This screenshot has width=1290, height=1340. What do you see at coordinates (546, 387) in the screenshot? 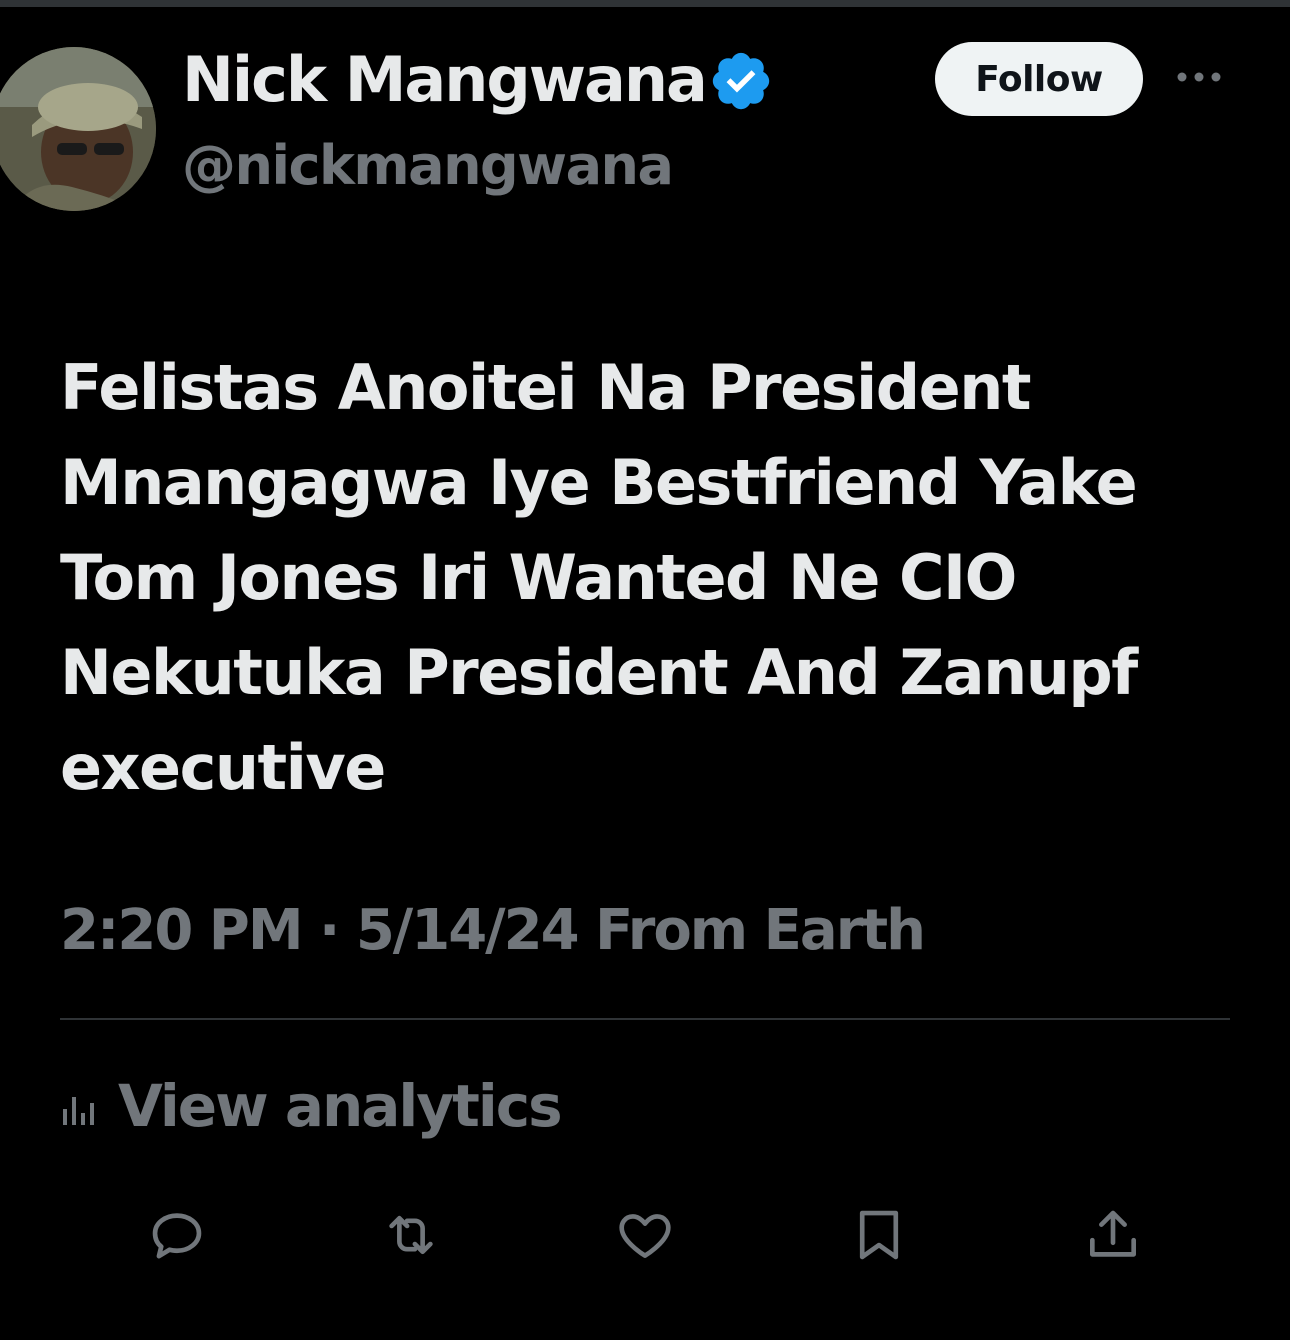
I see `tweet-text-line: Felistas Anoitei Na President` at bounding box center [546, 387].